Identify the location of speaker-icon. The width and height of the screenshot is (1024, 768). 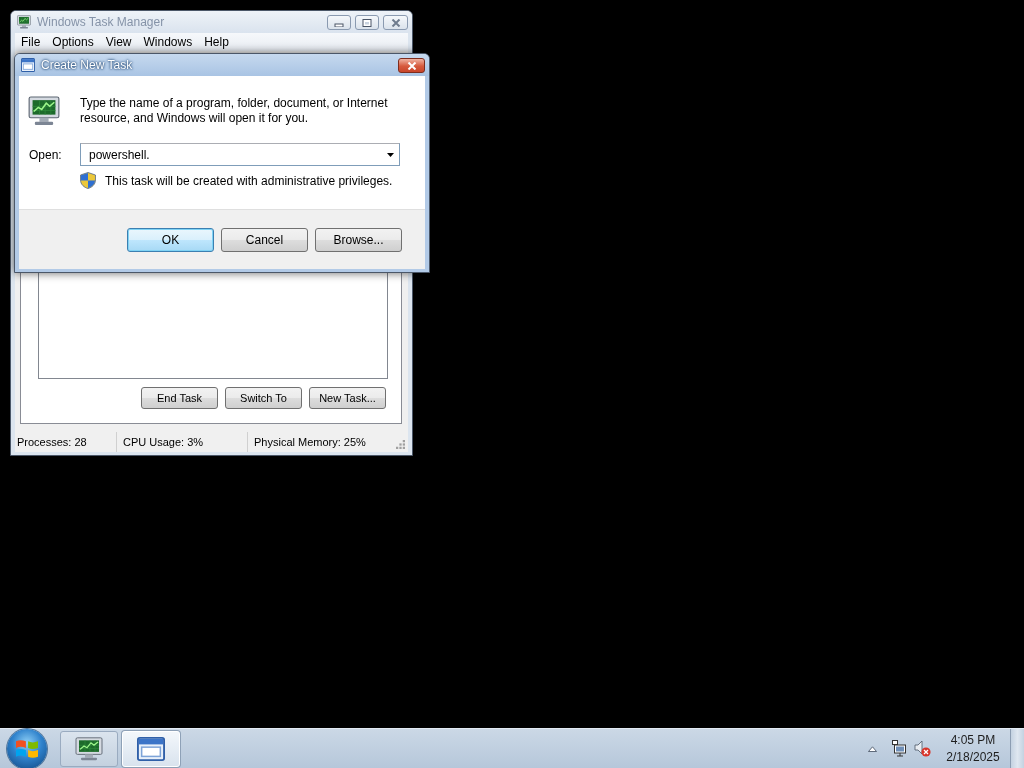
(922, 748).